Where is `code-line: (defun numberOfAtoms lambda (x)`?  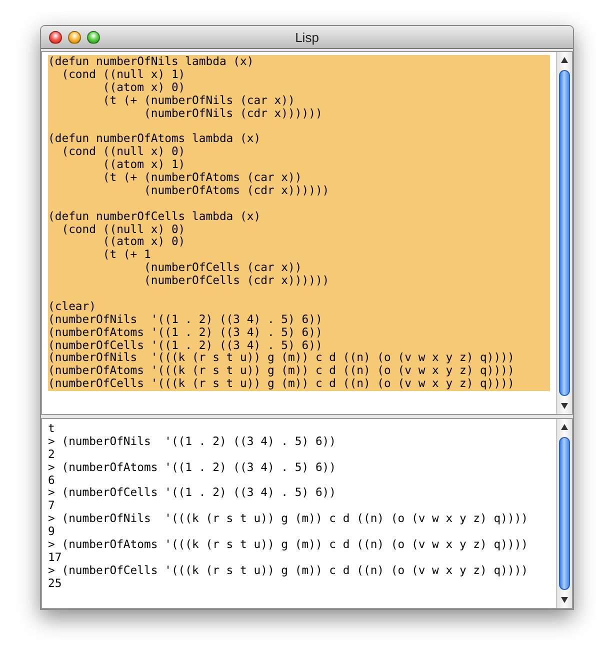
code-line: (defun numberOfAtoms lambda (x) is located at coordinates (155, 139).